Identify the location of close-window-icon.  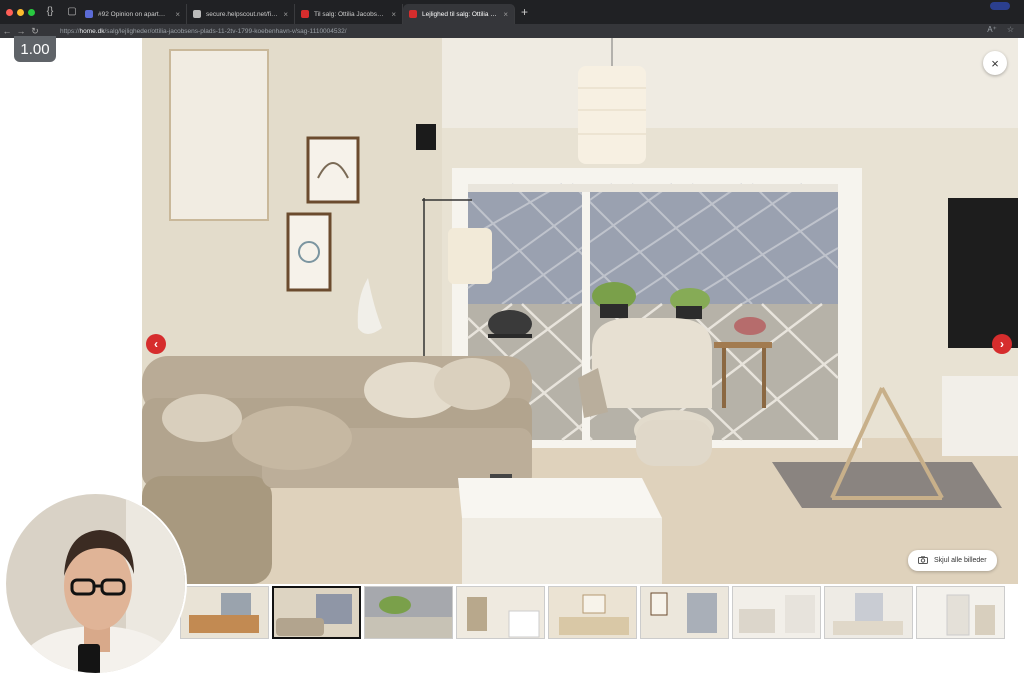
(9, 12).